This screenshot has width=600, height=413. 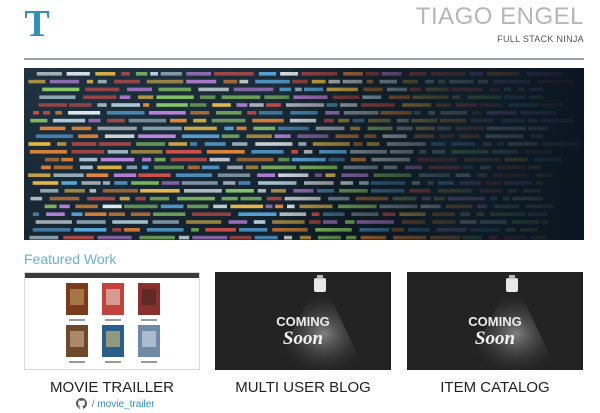 I want to click on repo-link-movie-trailer: movie_trailer, so click(x=125, y=404).